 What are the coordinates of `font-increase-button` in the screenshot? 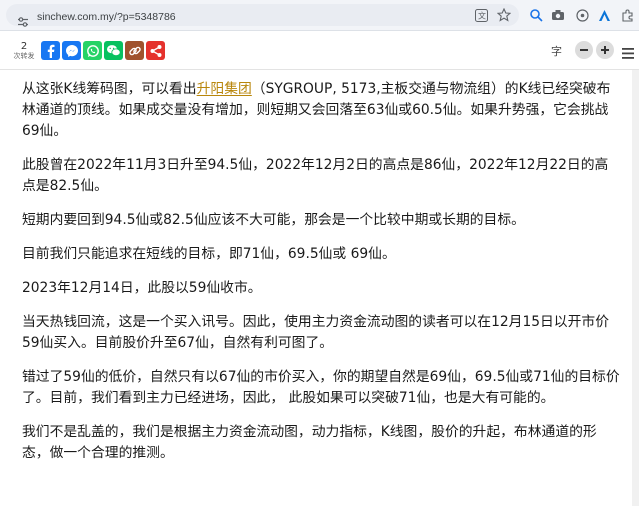 It's located at (605, 50).